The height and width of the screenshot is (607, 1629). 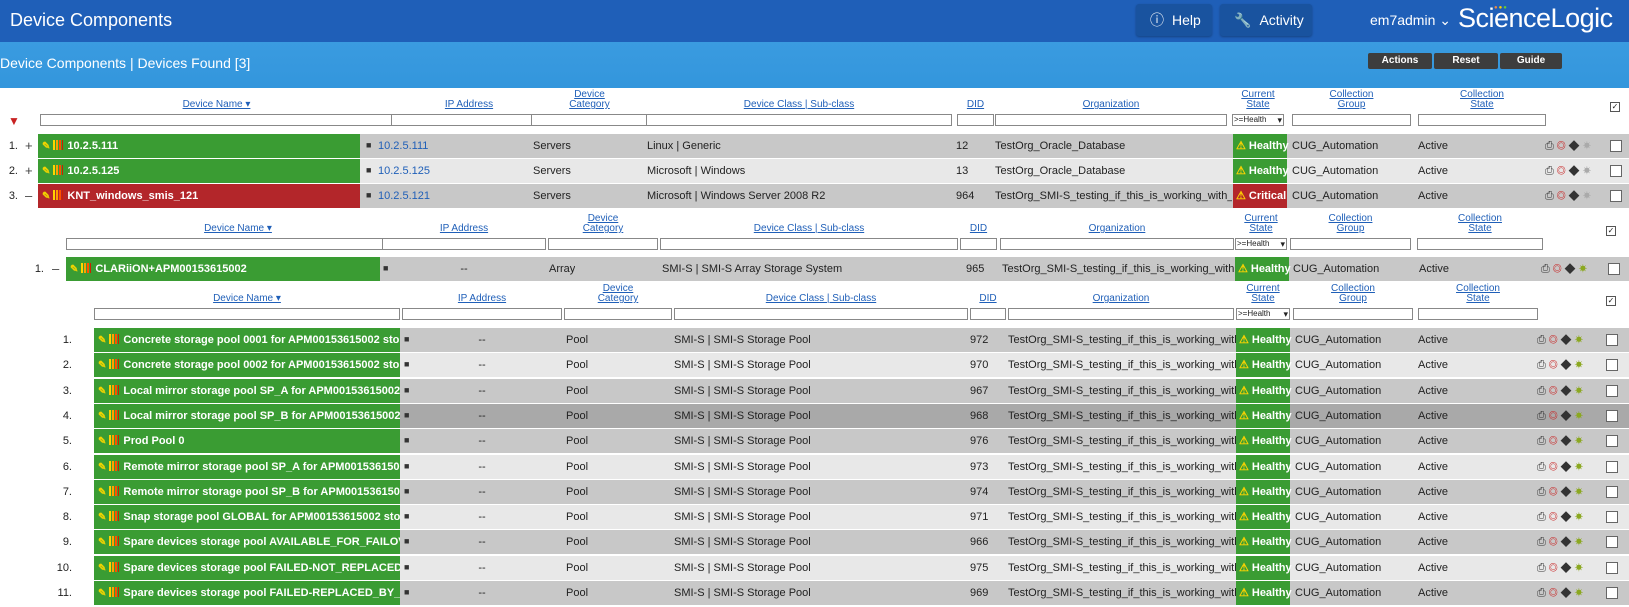 What do you see at coordinates (28, 196) in the screenshot?
I see `collapse-toggle: –` at bounding box center [28, 196].